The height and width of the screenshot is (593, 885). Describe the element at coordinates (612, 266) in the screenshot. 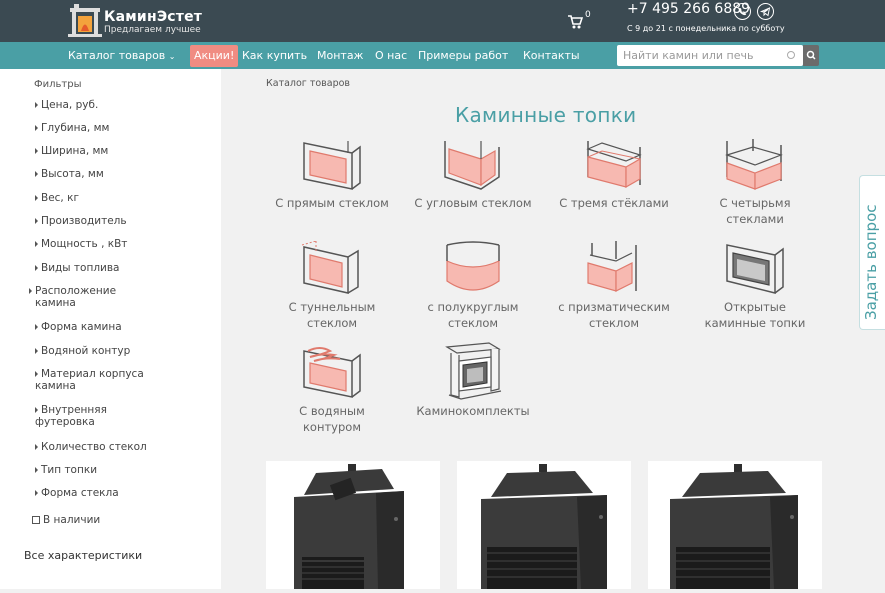

I see `prismatic-glass-firebox-icon` at that location.